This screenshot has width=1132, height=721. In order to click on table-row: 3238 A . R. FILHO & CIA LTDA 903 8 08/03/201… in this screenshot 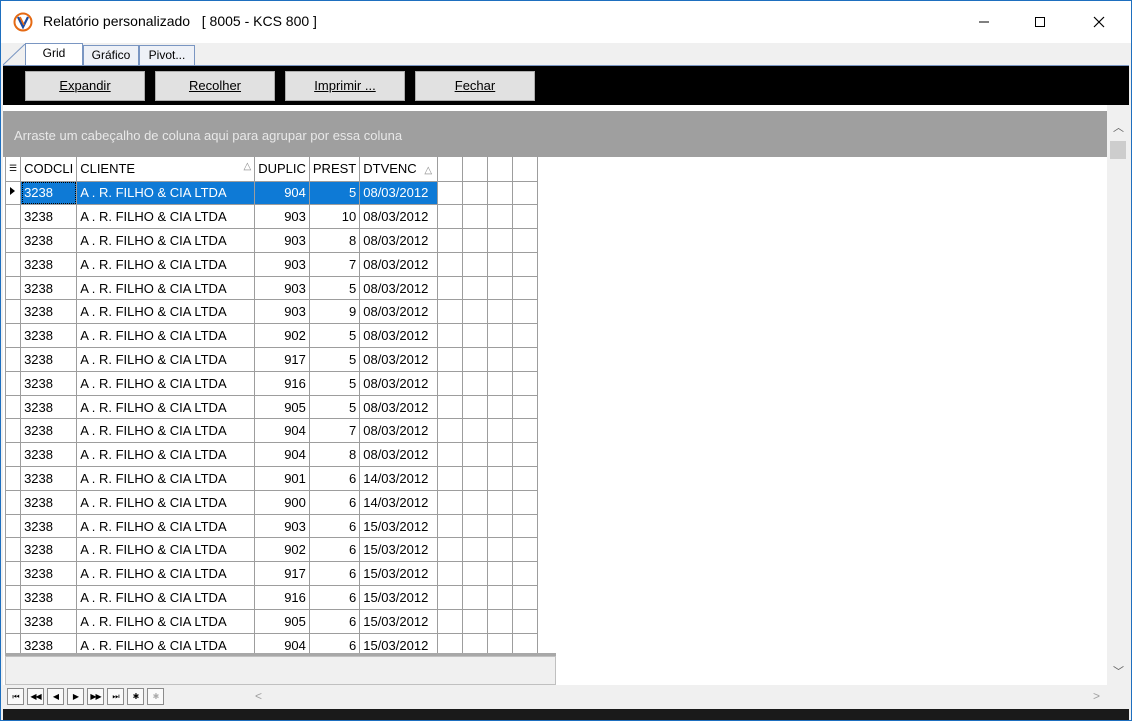, I will do `click(271, 240)`.